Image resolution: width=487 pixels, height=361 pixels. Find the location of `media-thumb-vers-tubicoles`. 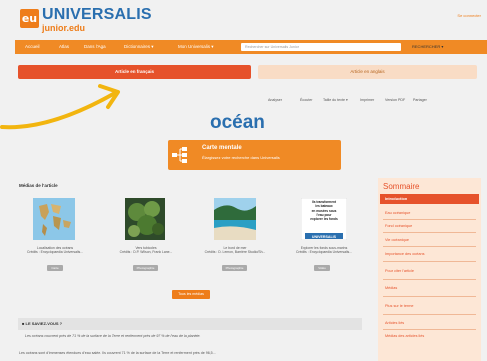

media-thumb-vers-tubicoles is located at coordinates (145, 219).